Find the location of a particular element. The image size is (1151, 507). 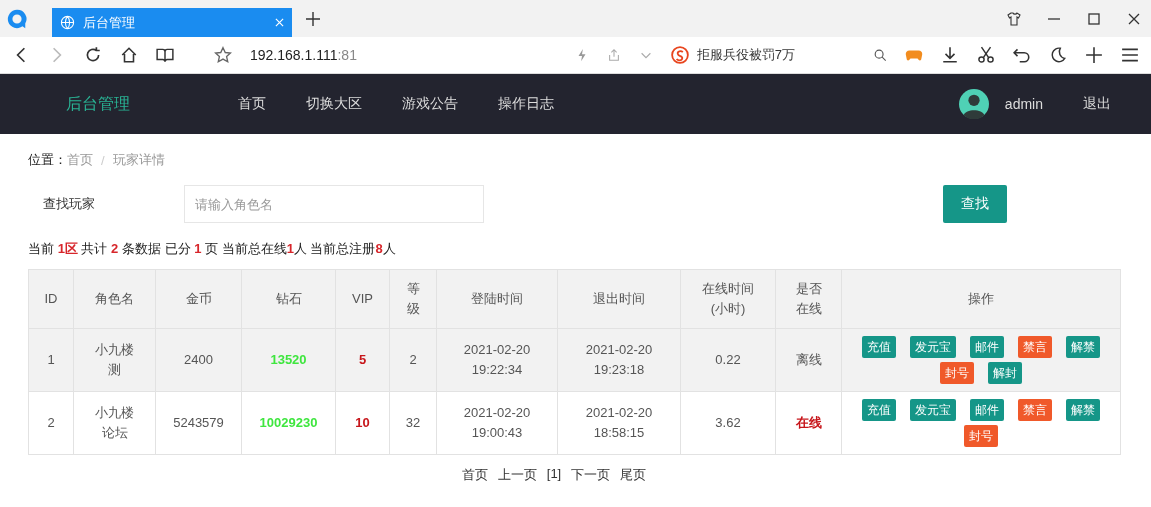

name-cell: 小九楼测 is located at coordinates (114, 360).